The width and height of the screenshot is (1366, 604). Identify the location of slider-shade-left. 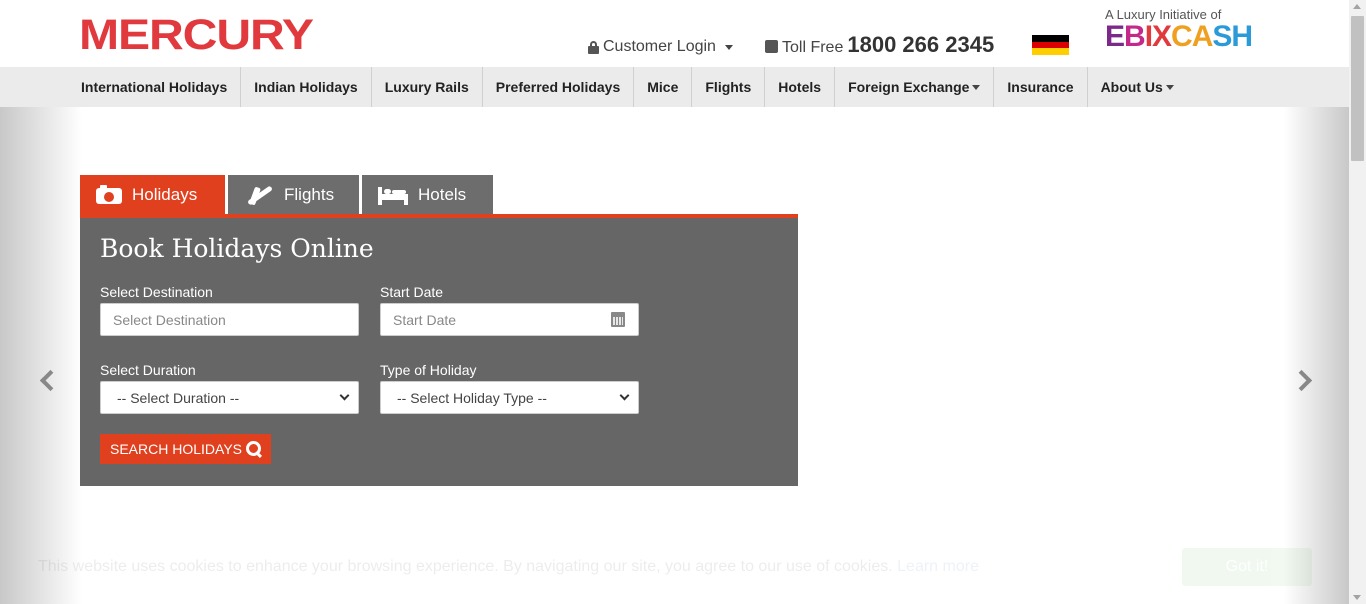
(41, 355).